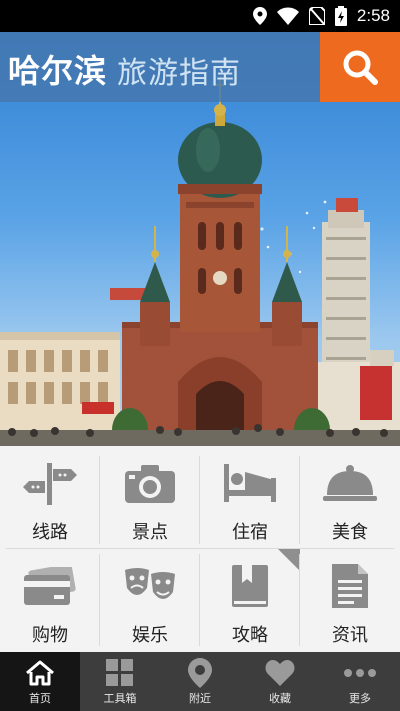  Describe the element at coordinates (373, 15) in the screenshot. I see `status-time: 2:58` at that location.